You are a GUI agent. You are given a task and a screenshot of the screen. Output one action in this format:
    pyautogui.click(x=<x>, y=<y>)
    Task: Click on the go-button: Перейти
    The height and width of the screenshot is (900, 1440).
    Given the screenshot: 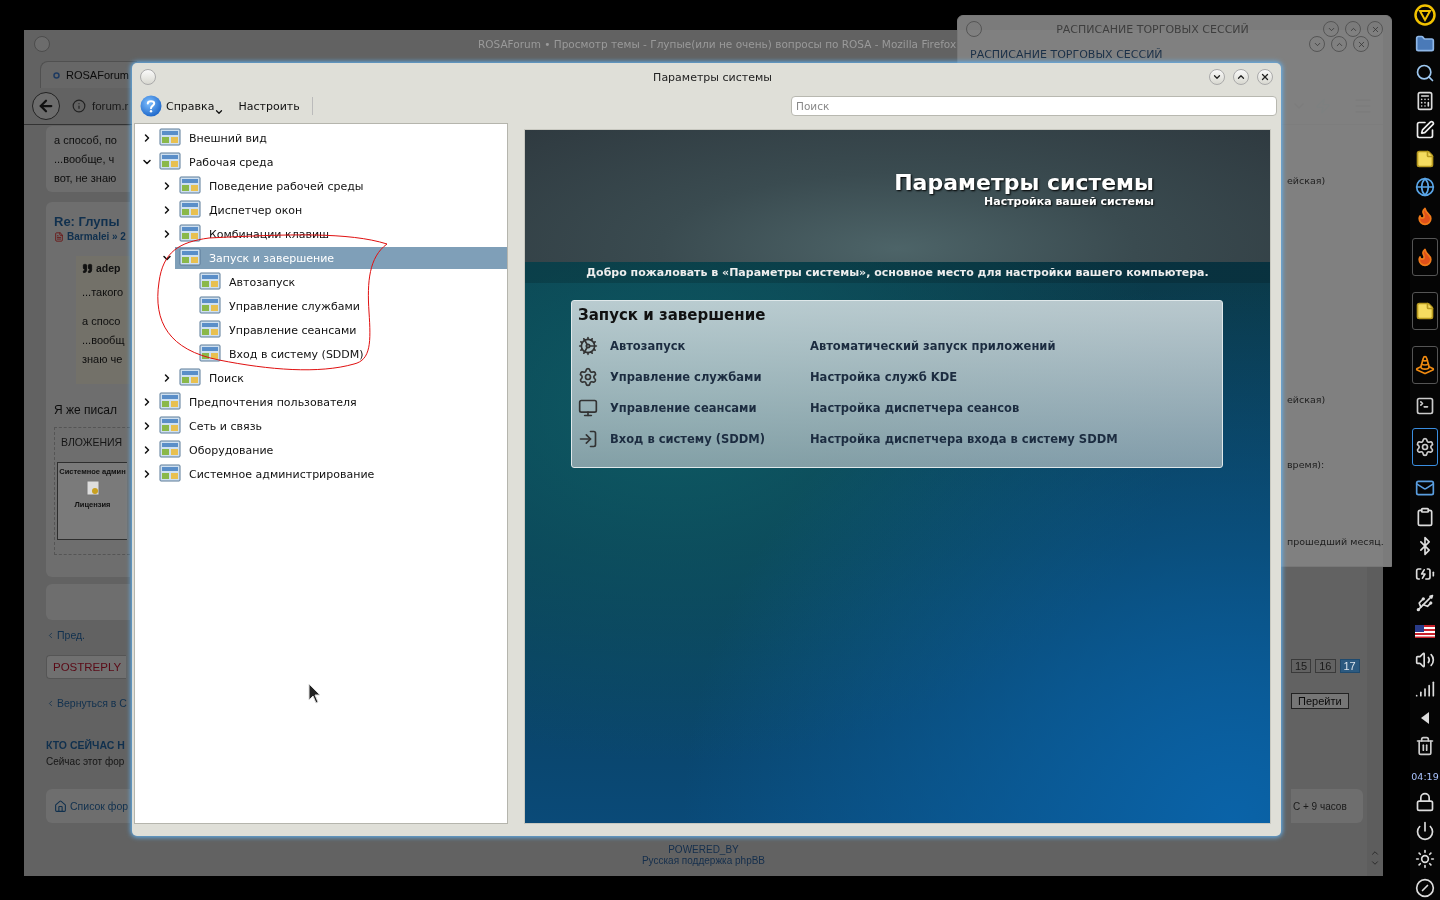 What is the action you would take?
    pyautogui.click(x=1320, y=701)
    